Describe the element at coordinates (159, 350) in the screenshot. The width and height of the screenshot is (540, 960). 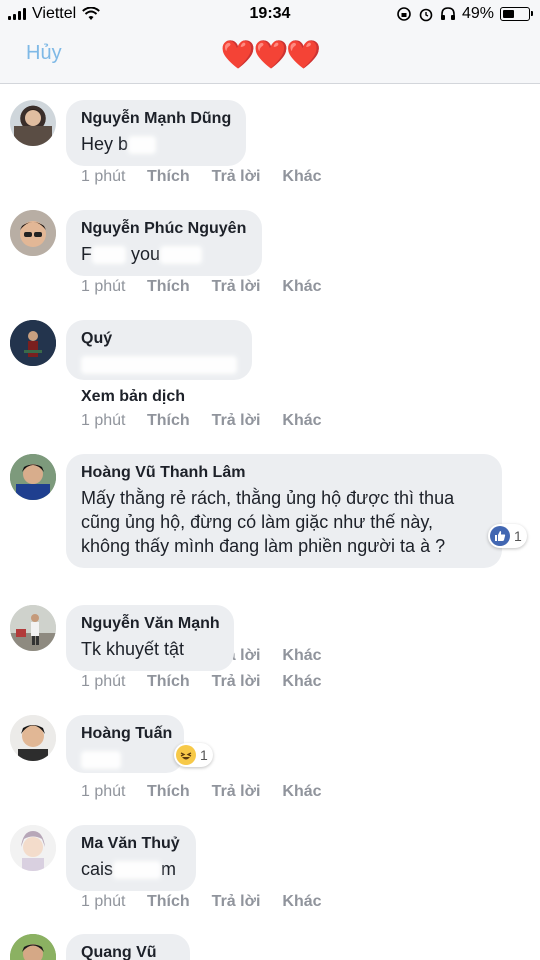
I see `comment-bubble: Quý` at that location.